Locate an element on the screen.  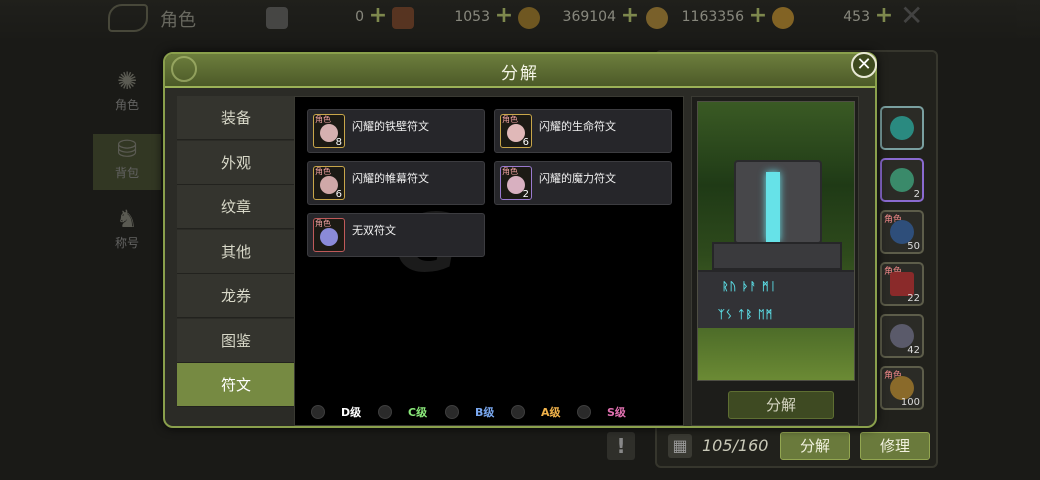
alert-icon: ! is located at coordinates (621, 446).